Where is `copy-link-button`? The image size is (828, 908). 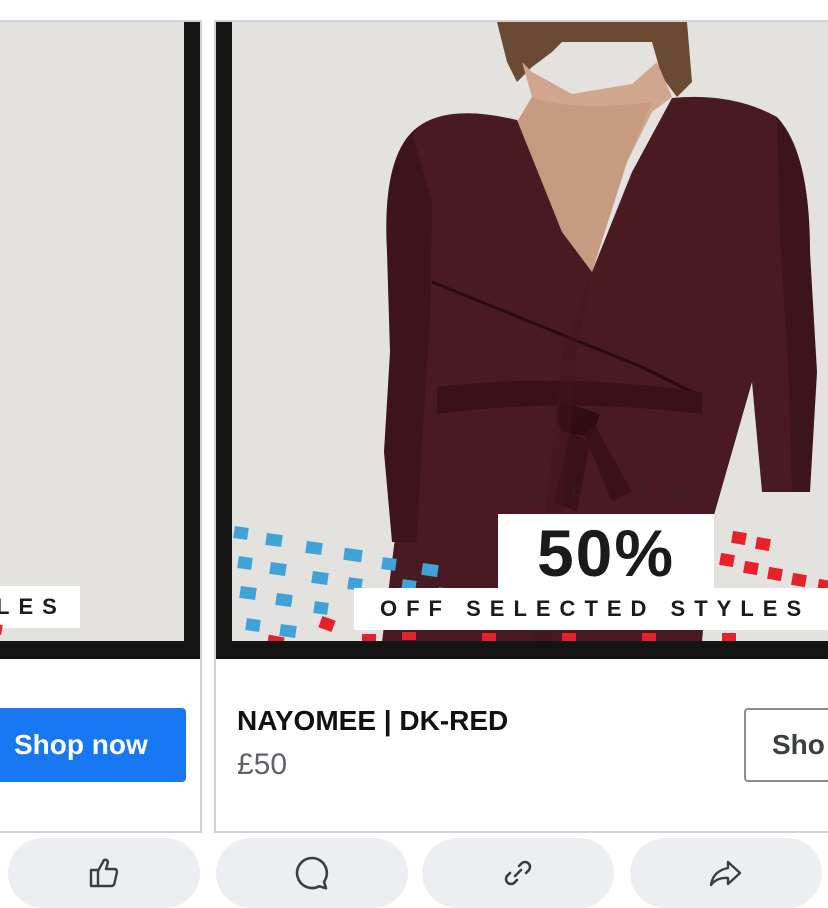 copy-link-button is located at coordinates (518, 873).